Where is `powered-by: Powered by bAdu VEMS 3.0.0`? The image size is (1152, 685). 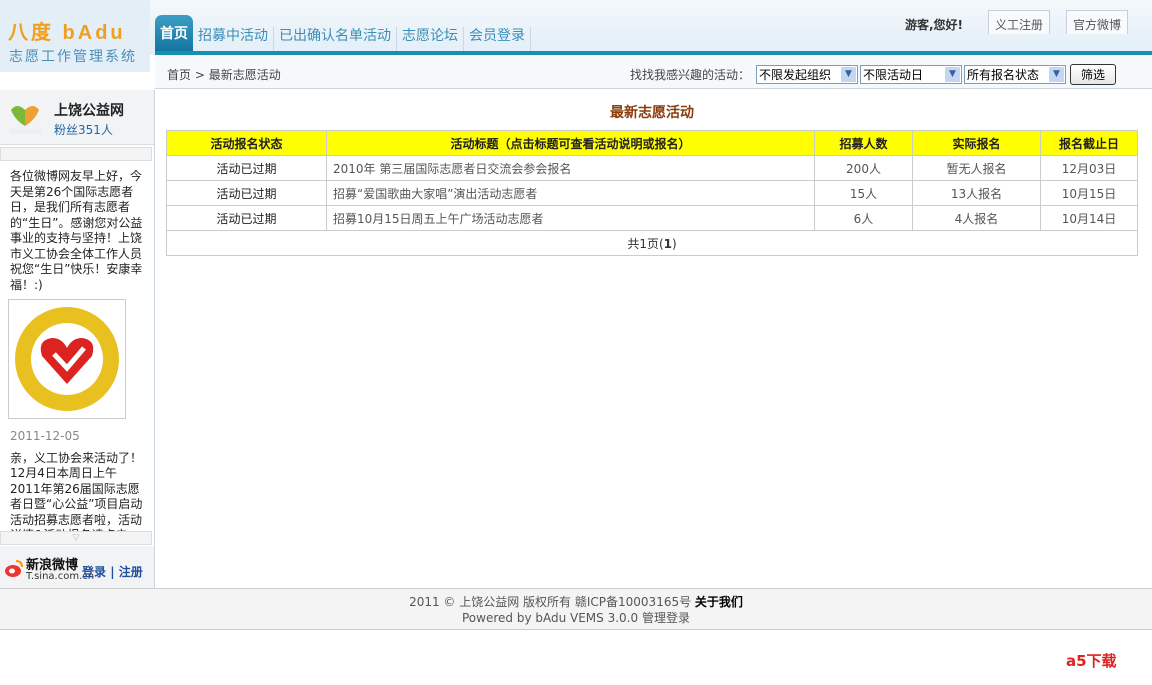 powered-by: Powered by bAdu VEMS 3.0.0 is located at coordinates (550, 618).